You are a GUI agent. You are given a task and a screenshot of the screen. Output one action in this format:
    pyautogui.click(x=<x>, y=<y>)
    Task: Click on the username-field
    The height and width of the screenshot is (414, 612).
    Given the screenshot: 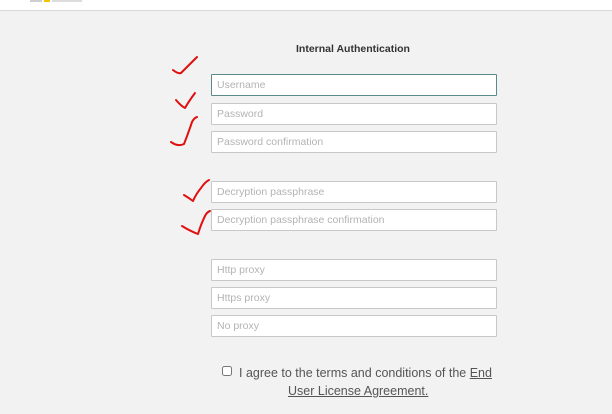 What is the action you would take?
    pyautogui.click(x=354, y=85)
    